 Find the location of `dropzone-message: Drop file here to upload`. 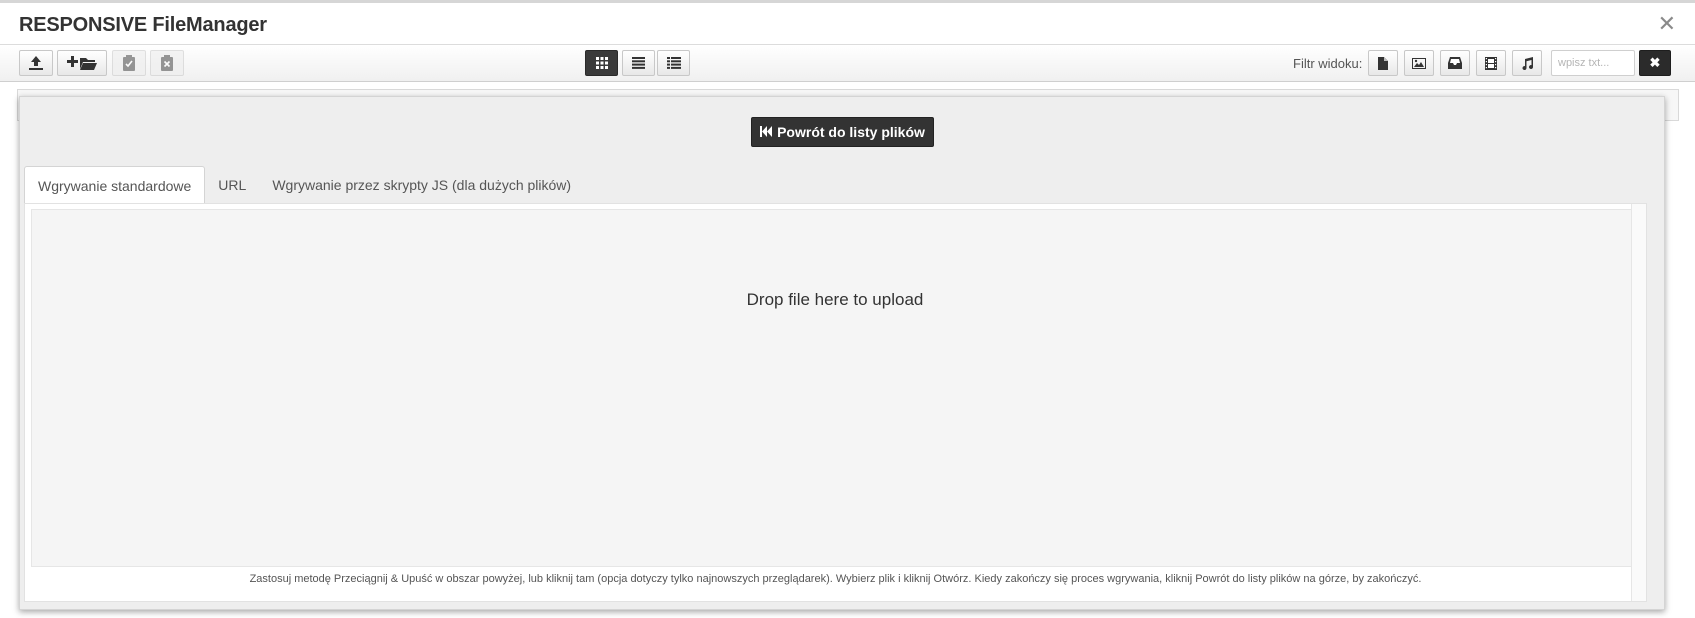

dropzone-message: Drop file here to upload is located at coordinates (835, 299).